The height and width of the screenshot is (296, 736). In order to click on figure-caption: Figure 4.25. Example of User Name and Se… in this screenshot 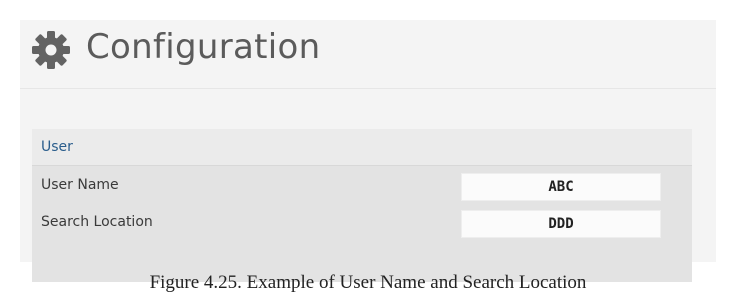, I will do `click(368, 282)`.